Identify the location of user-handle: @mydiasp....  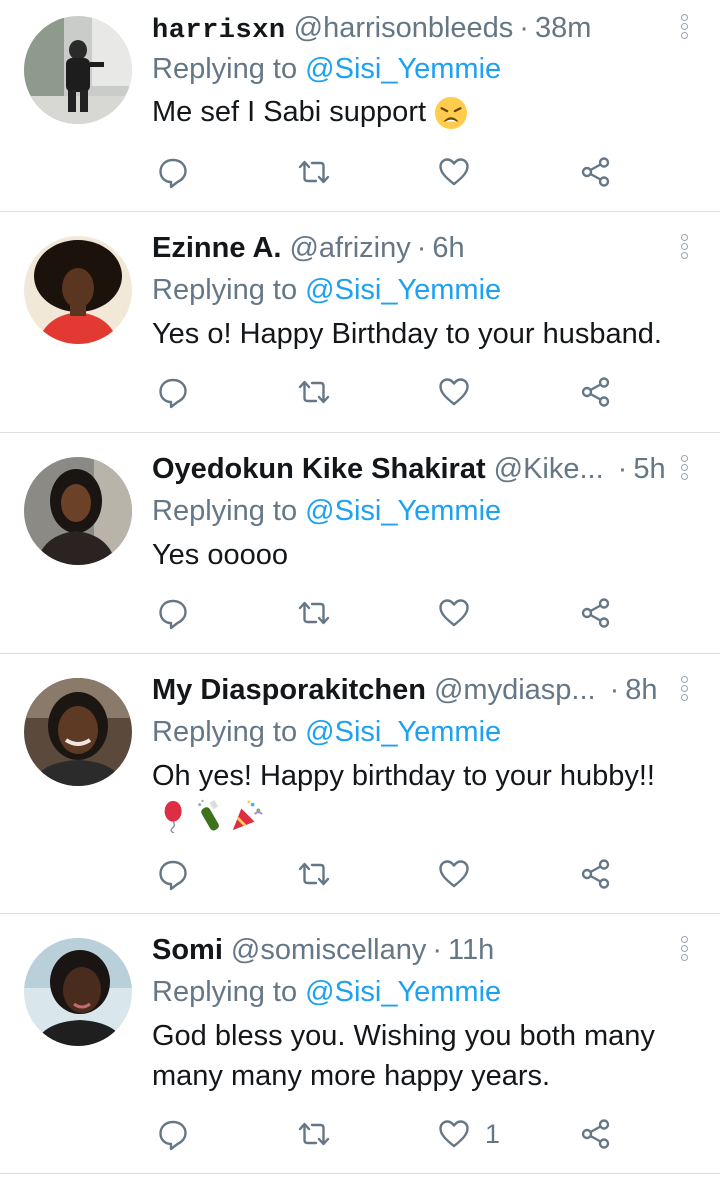
(515, 690).